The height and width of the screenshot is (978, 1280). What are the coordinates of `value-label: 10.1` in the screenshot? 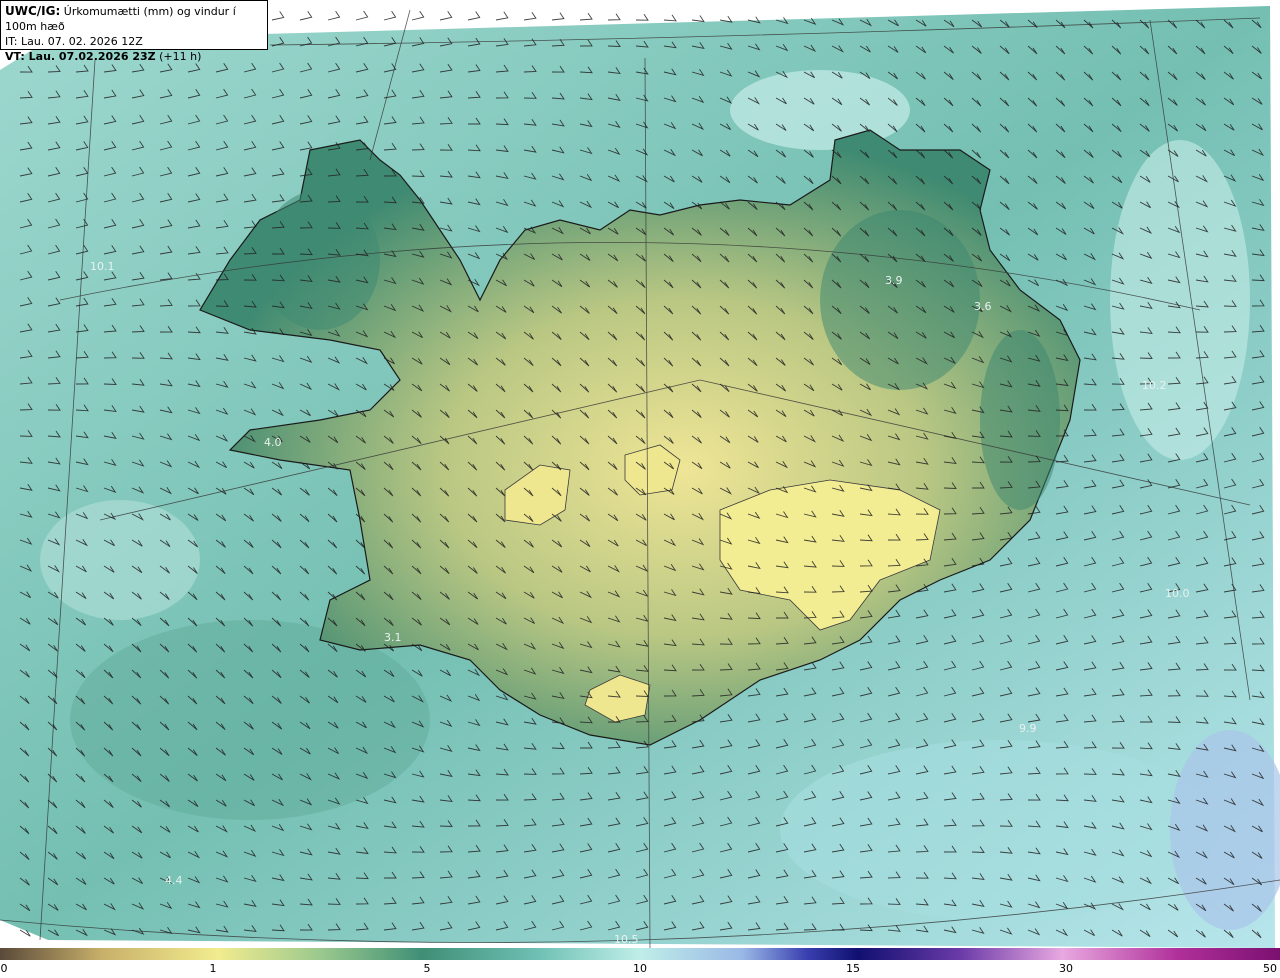 It's located at (102, 266).